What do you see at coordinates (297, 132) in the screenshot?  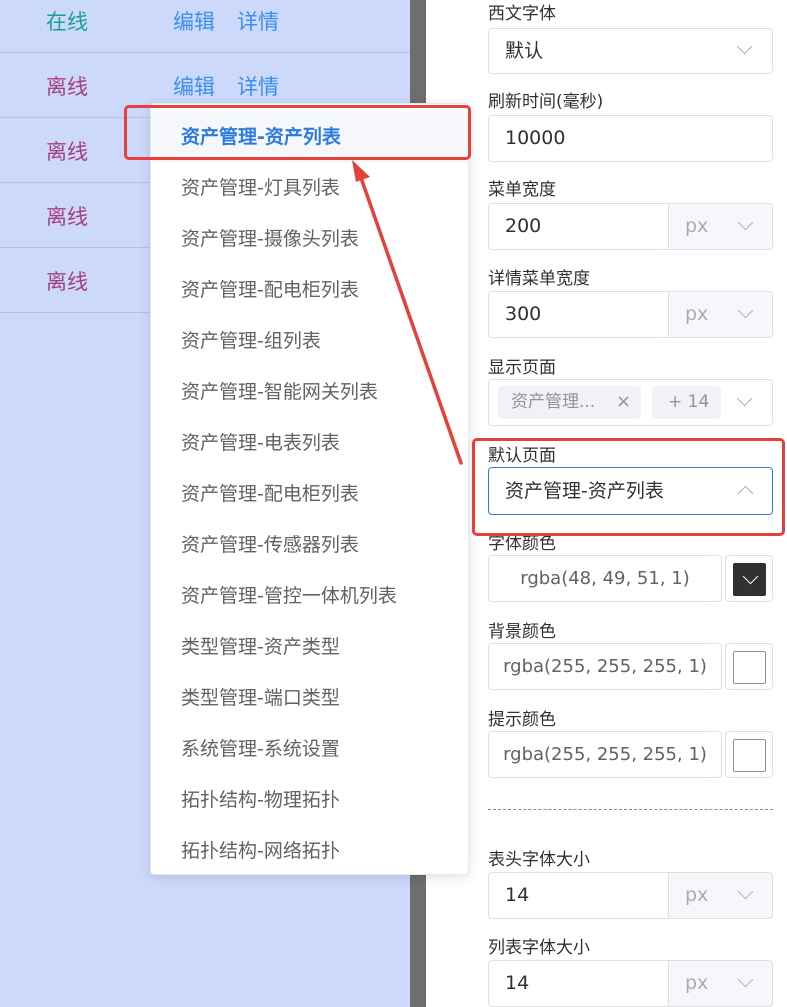 I see `annotation-highlight-option` at bounding box center [297, 132].